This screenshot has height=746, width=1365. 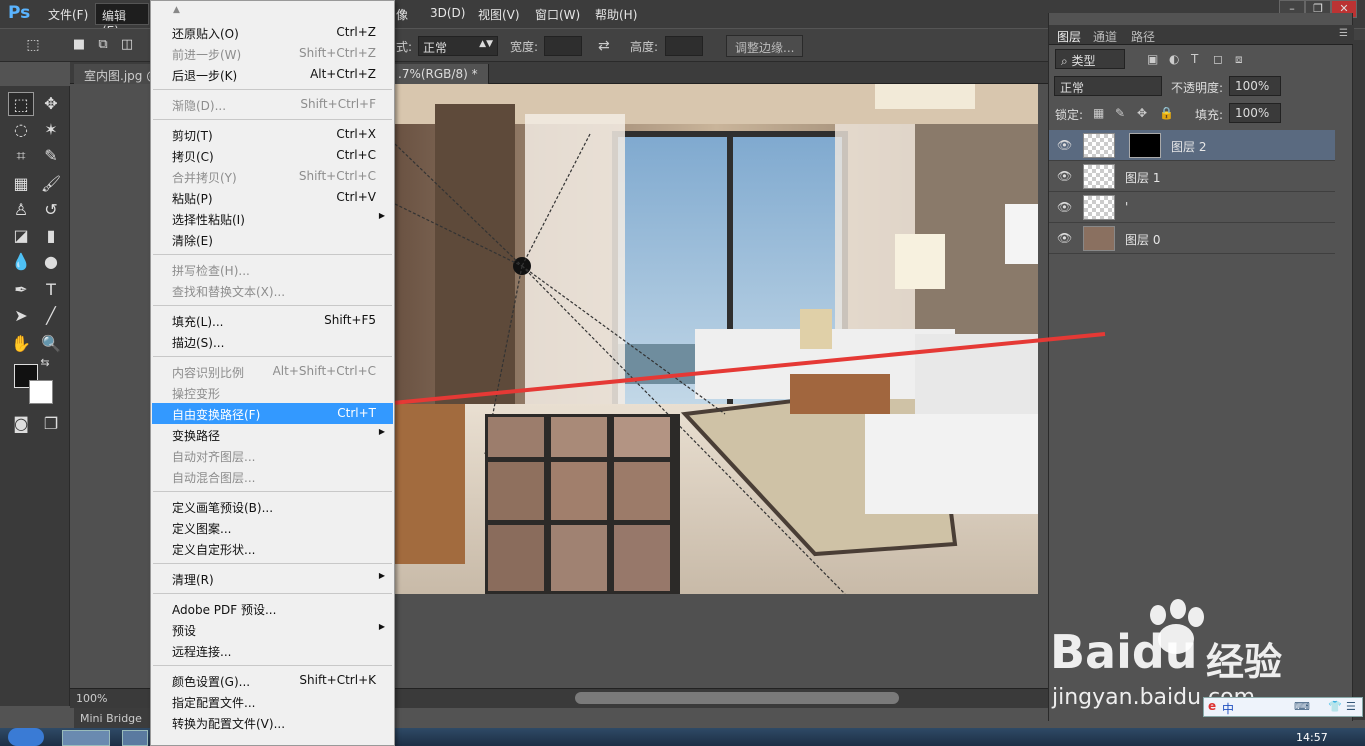 What do you see at coordinates (272, 578) in the screenshot?
I see `menu-item: 清理(R) ▶` at bounding box center [272, 578].